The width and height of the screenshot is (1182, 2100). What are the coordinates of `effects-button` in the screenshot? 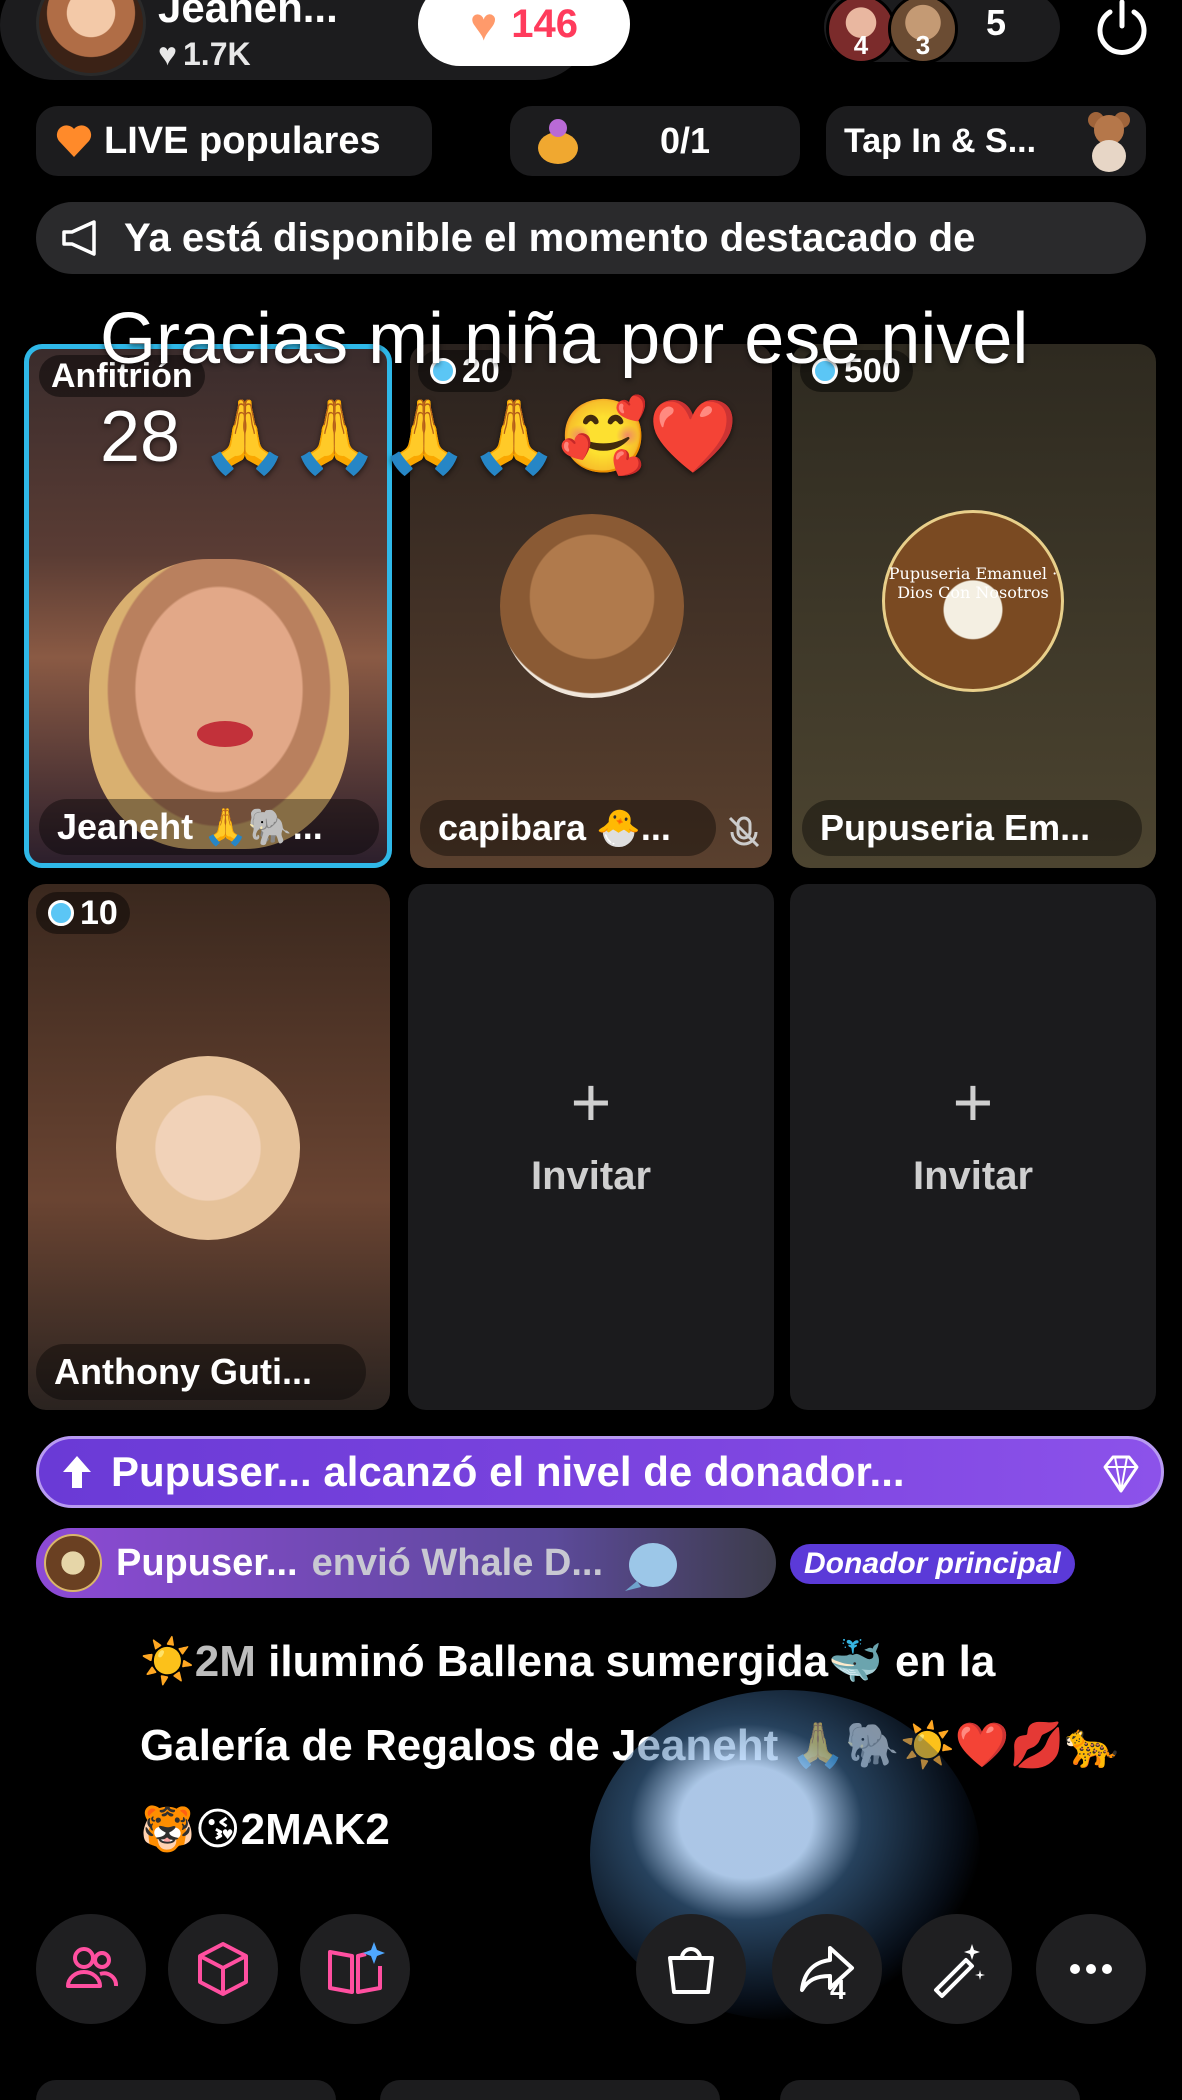 It's located at (223, 1969).